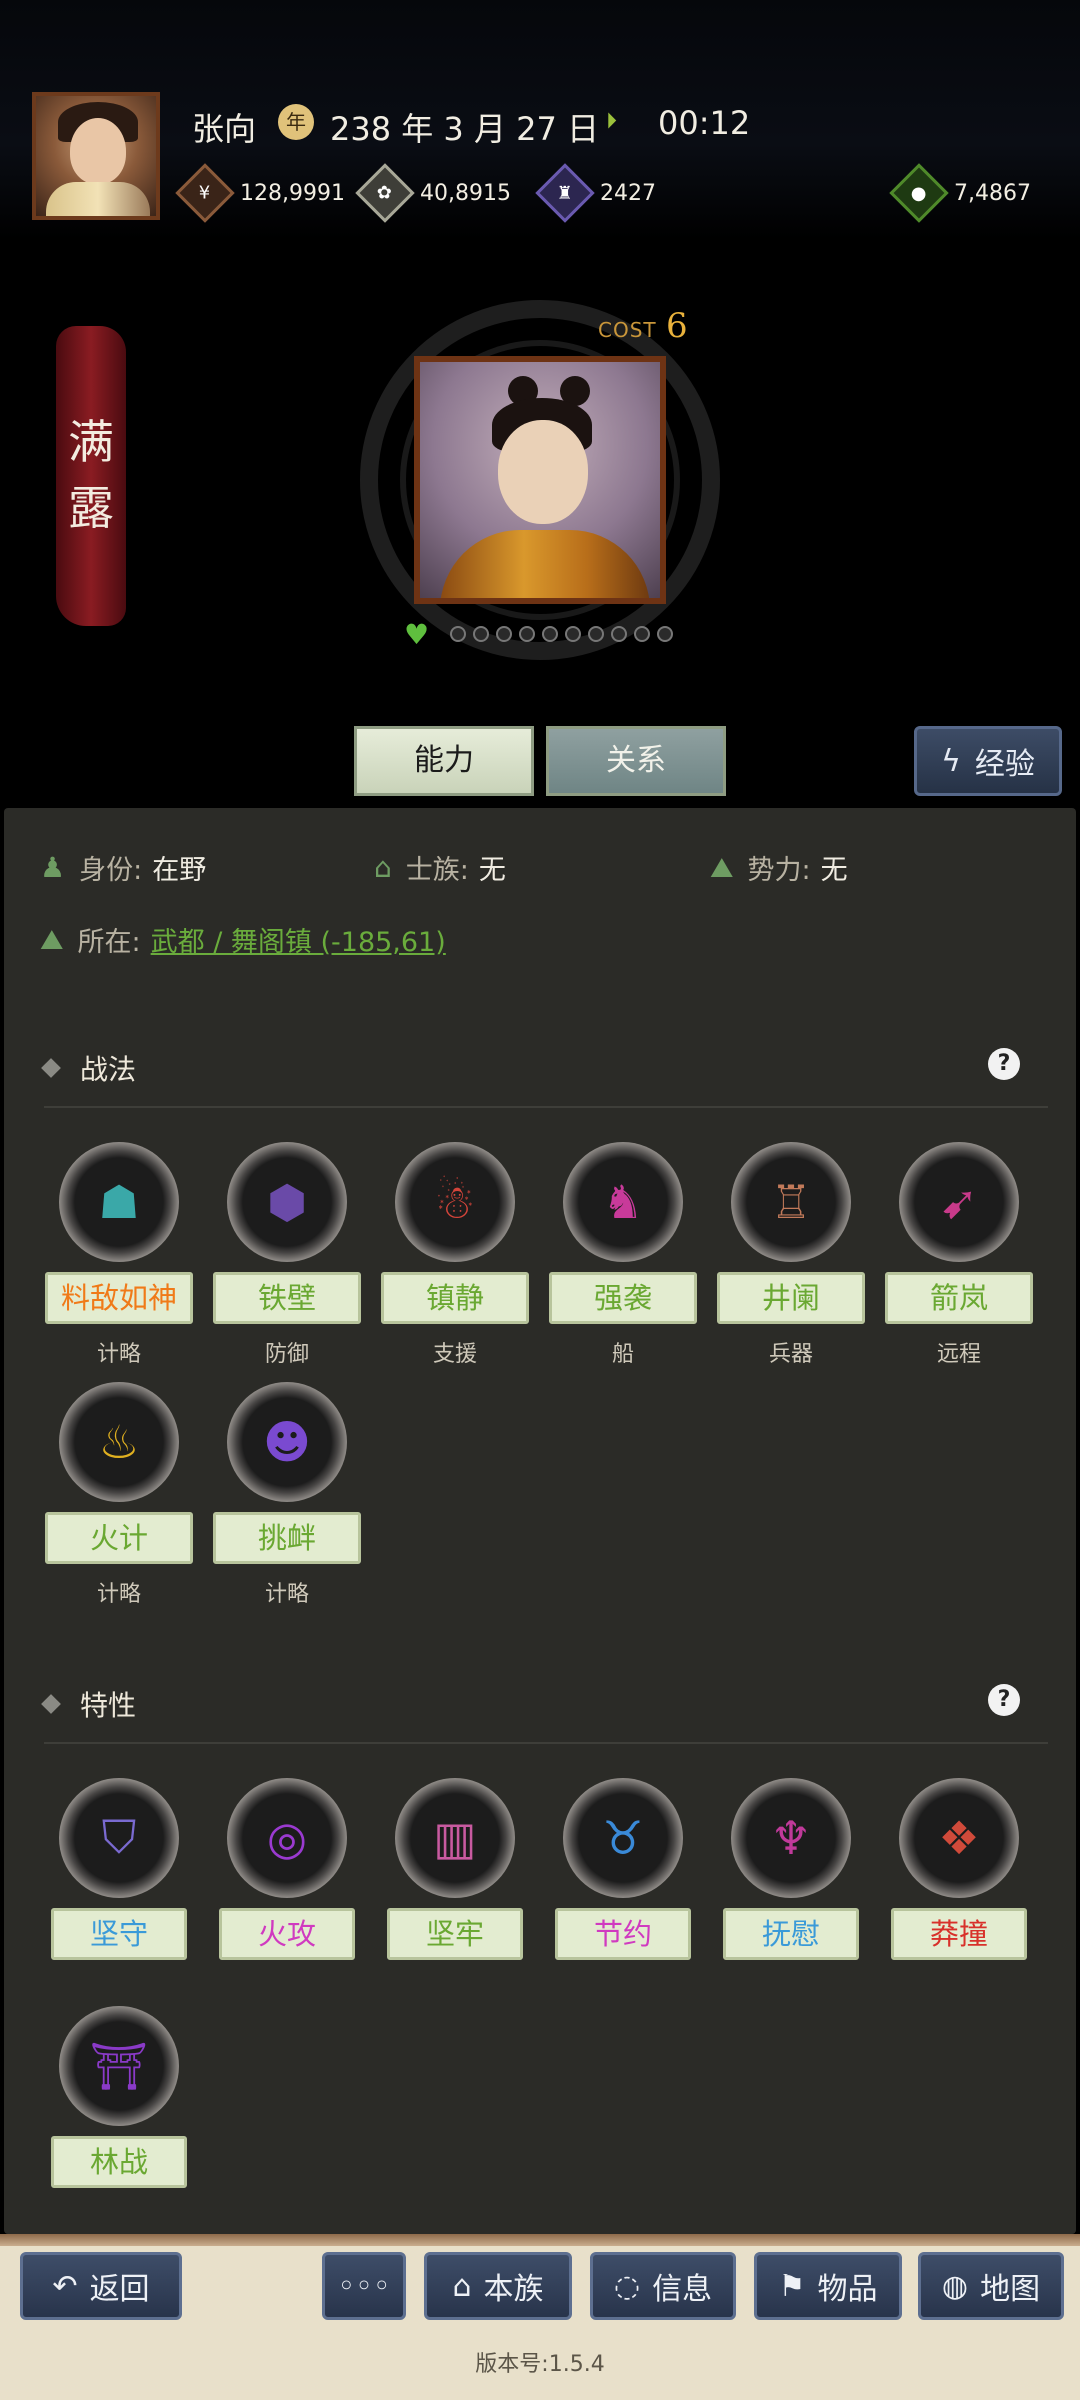 The height and width of the screenshot is (2400, 1080). Describe the element at coordinates (791, 1202) in the screenshot. I see `tower-icon: ♖` at that location.